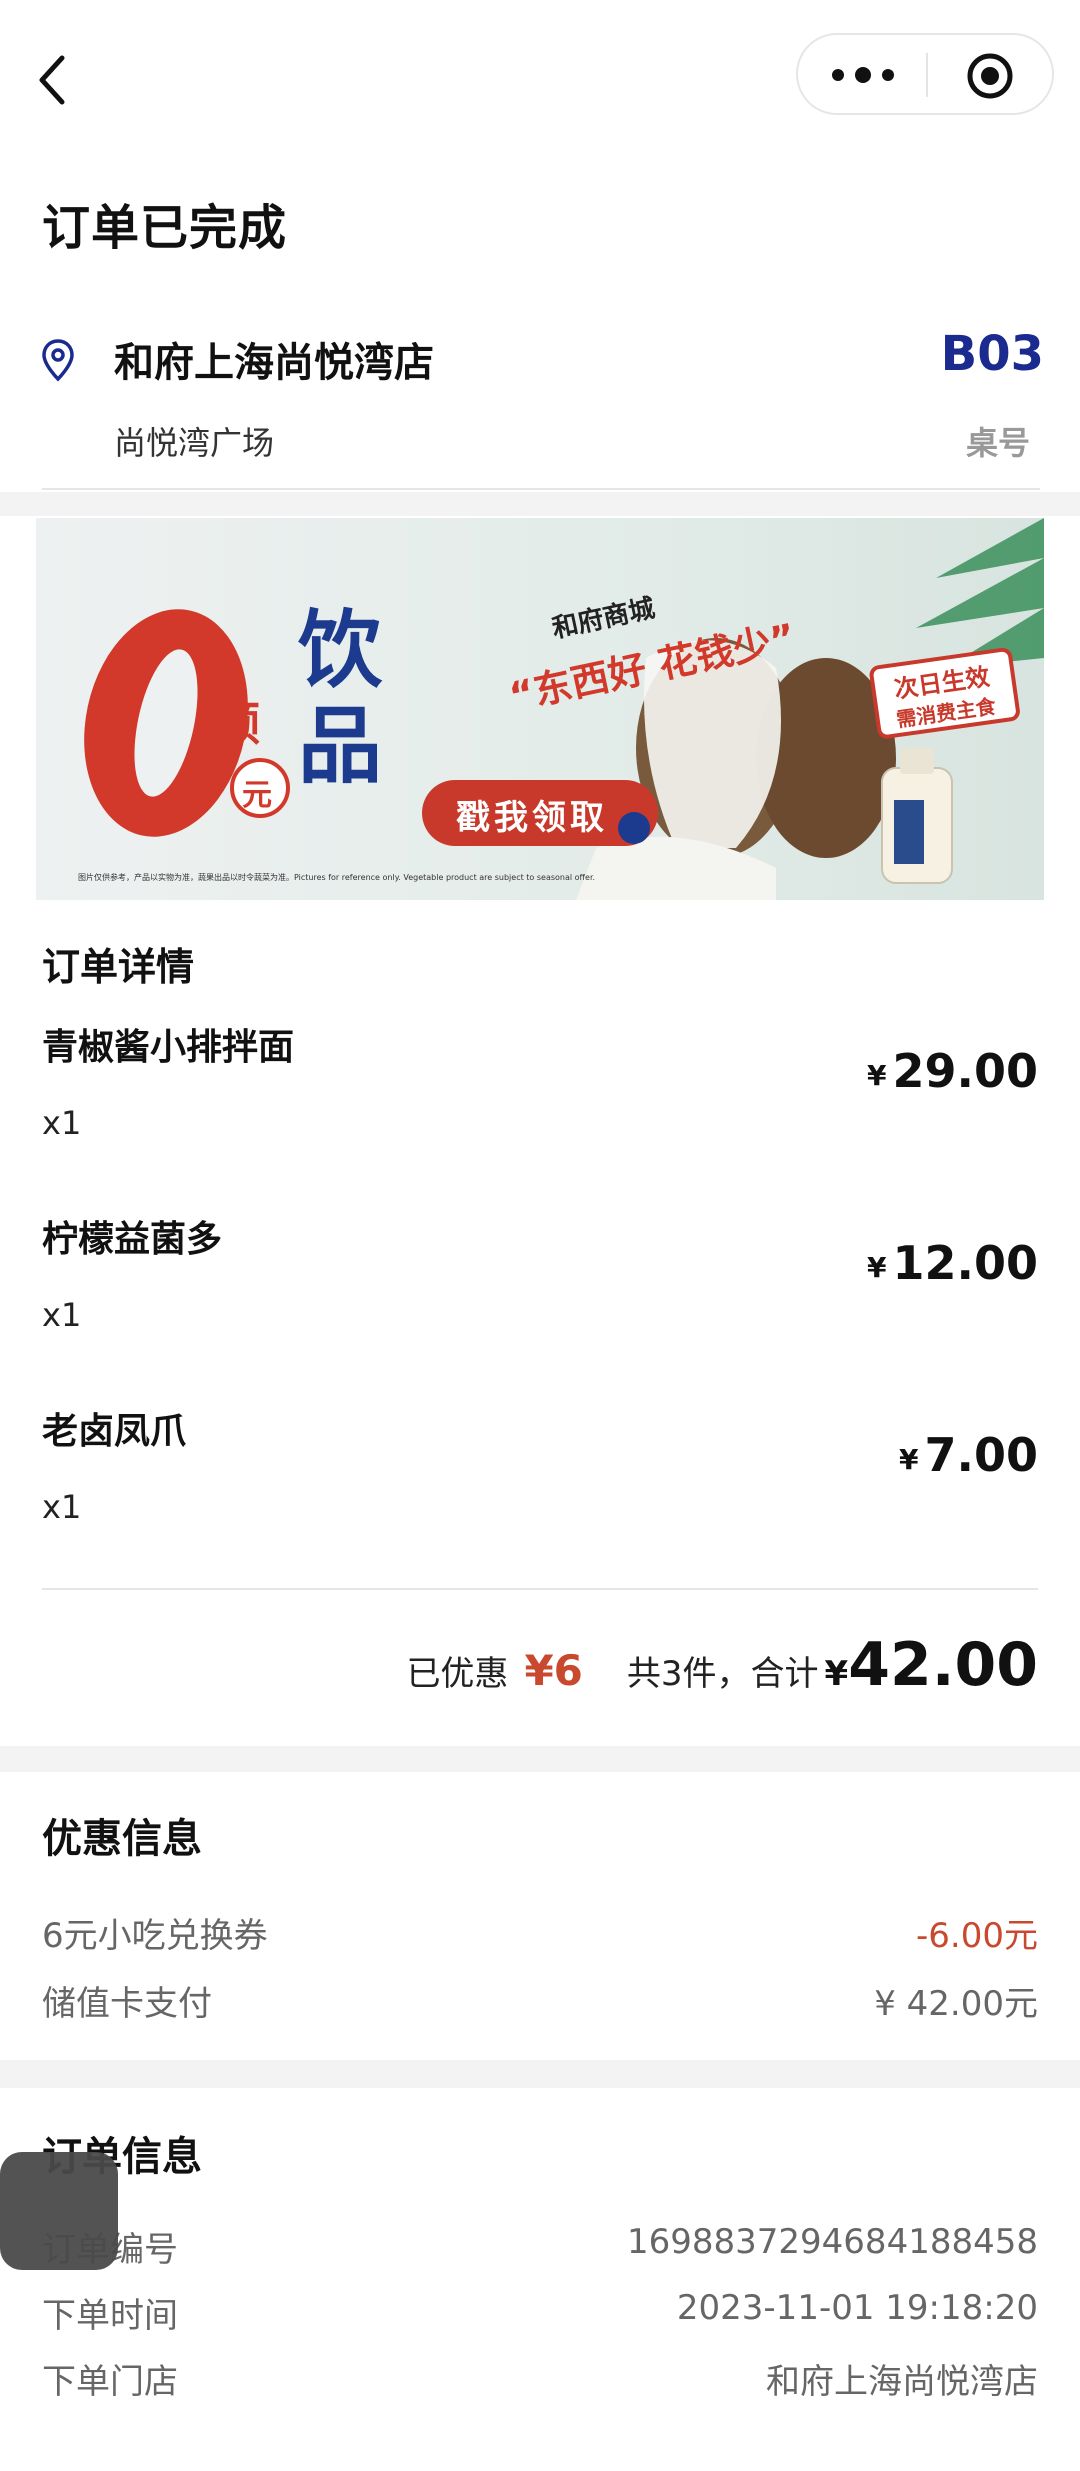 The height and width of the screenshot is (2471, 1080). Describe the element at coordinates (168, 1047) in the screenshot. I see `item-name: 青椒酱小排拌面` at that location.